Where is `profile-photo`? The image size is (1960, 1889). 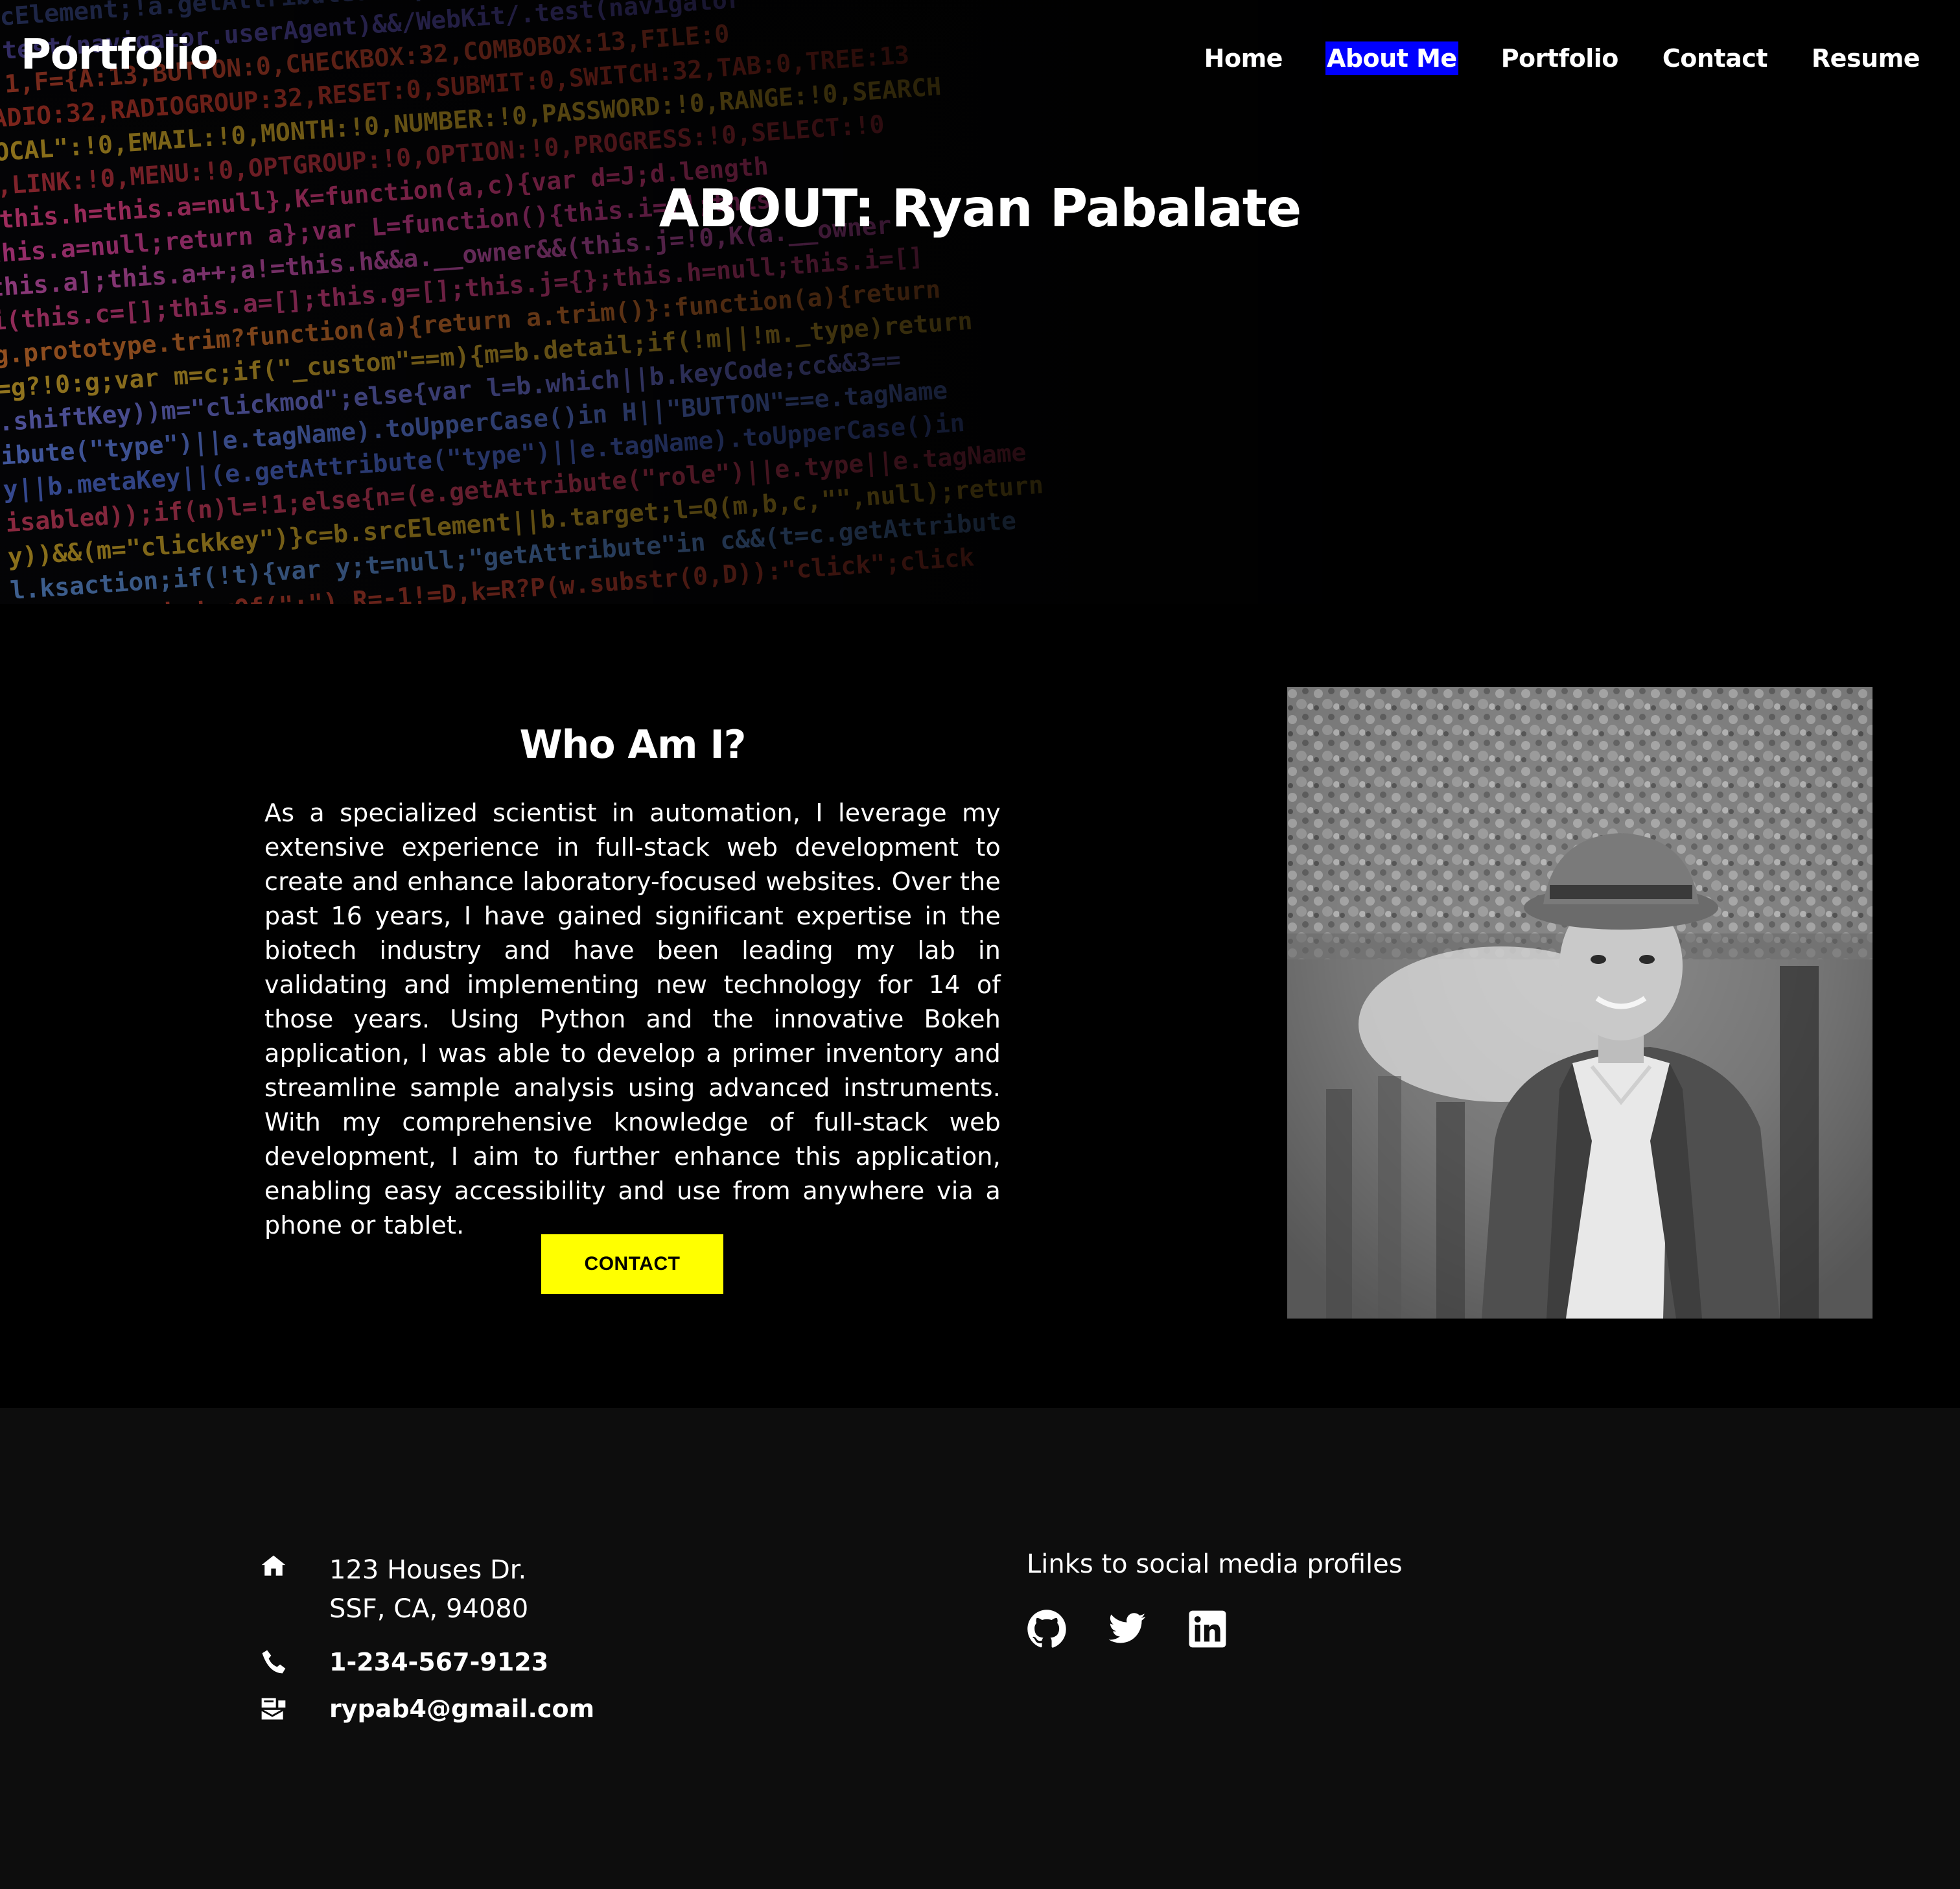 profile-photo is located at coordinates (1579, 1003).